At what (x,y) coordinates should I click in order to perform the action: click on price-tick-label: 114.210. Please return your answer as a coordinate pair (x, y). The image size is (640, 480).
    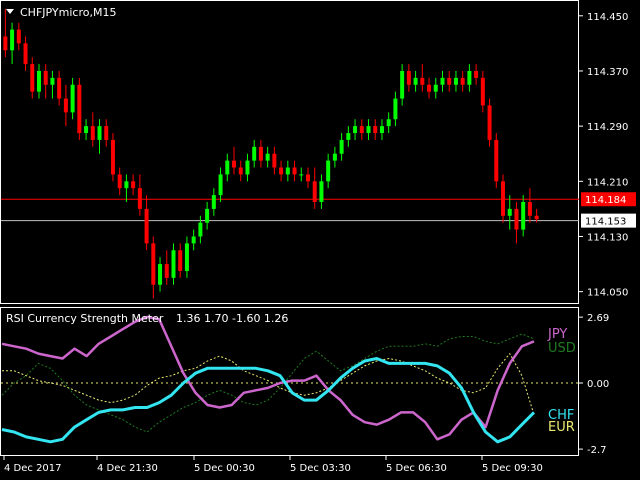
    Looking at the image, I should click on (607, 182).